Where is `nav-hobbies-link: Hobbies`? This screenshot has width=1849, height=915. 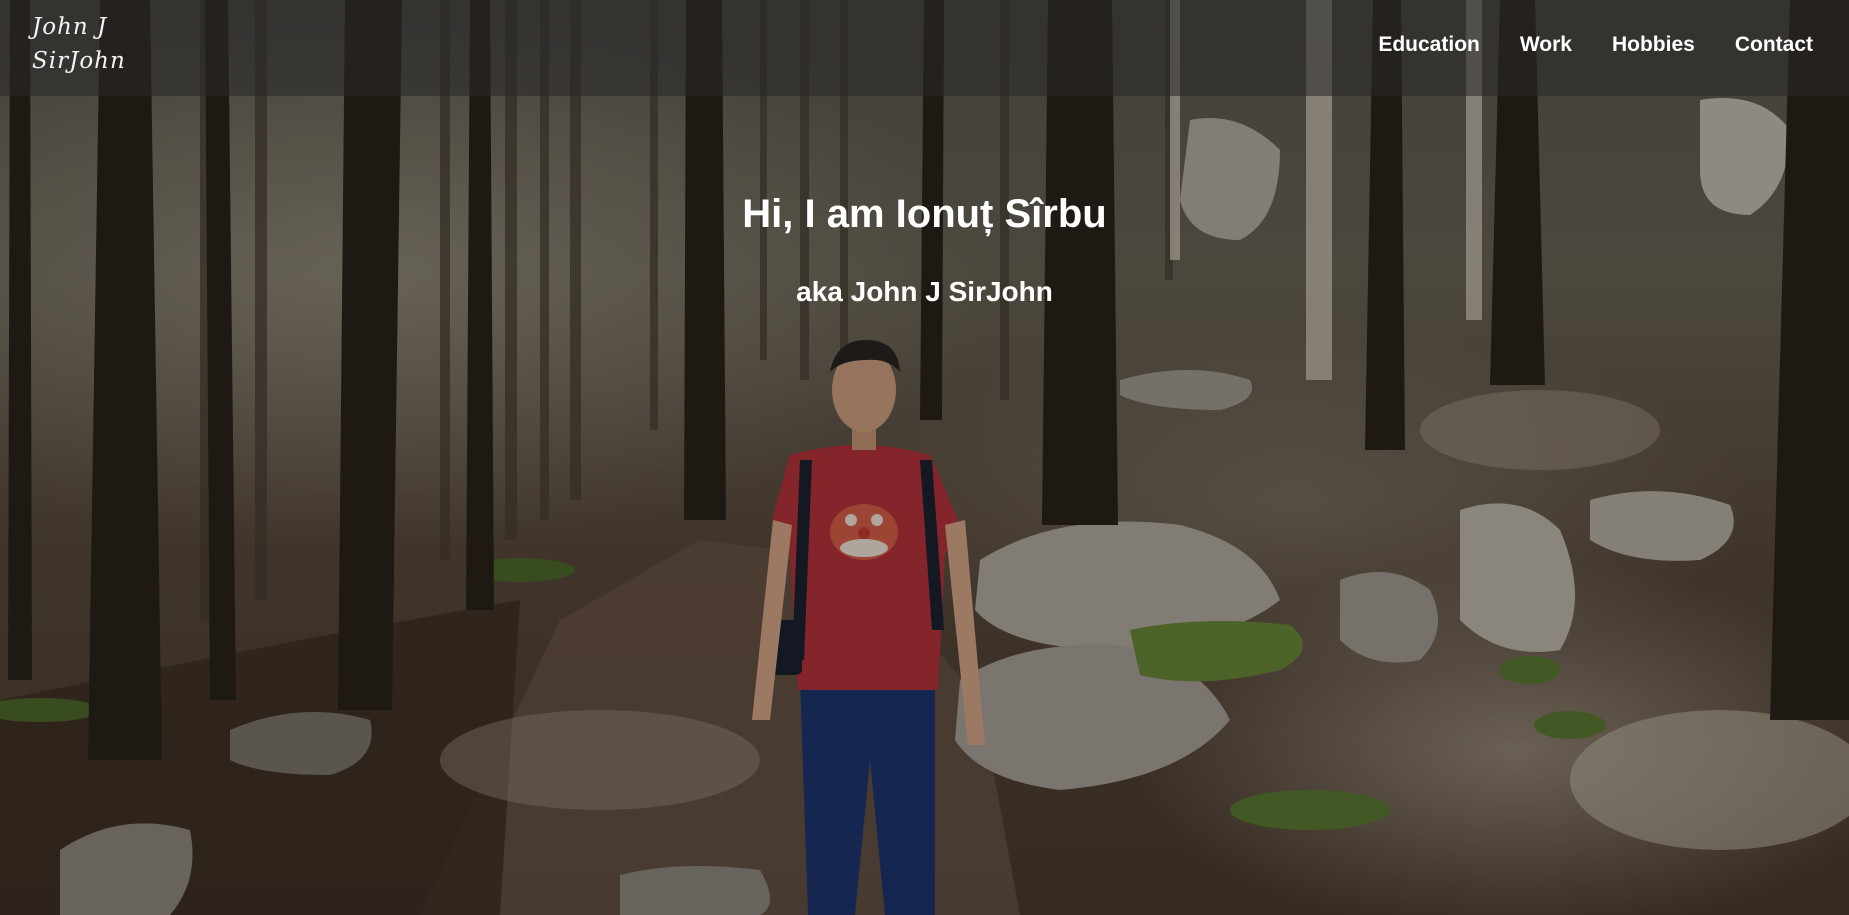
nav-hobbies-link: Hobbies is located at coordinates (1653, 45).